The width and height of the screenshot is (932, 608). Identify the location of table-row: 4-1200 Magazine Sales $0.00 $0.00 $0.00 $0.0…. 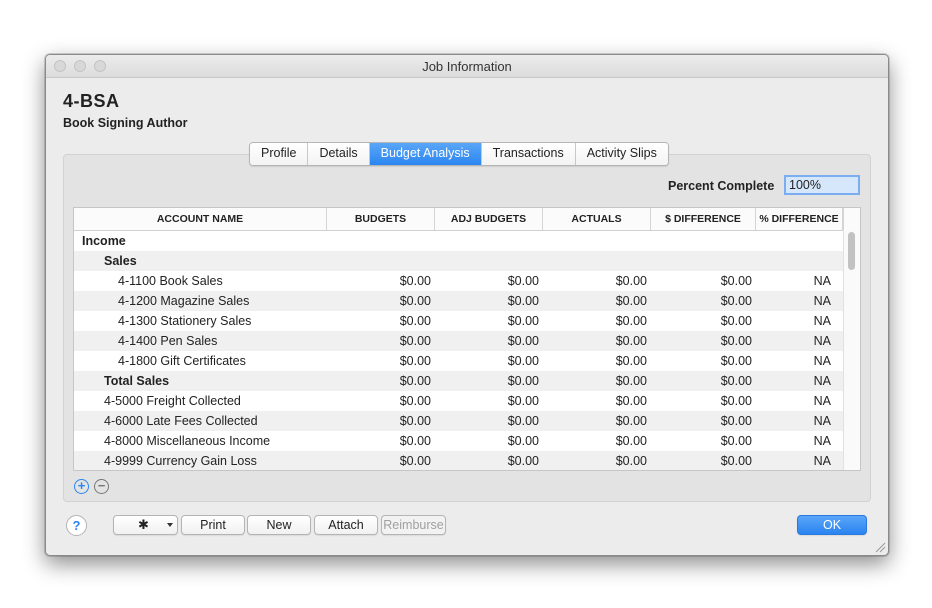
(458, 301).